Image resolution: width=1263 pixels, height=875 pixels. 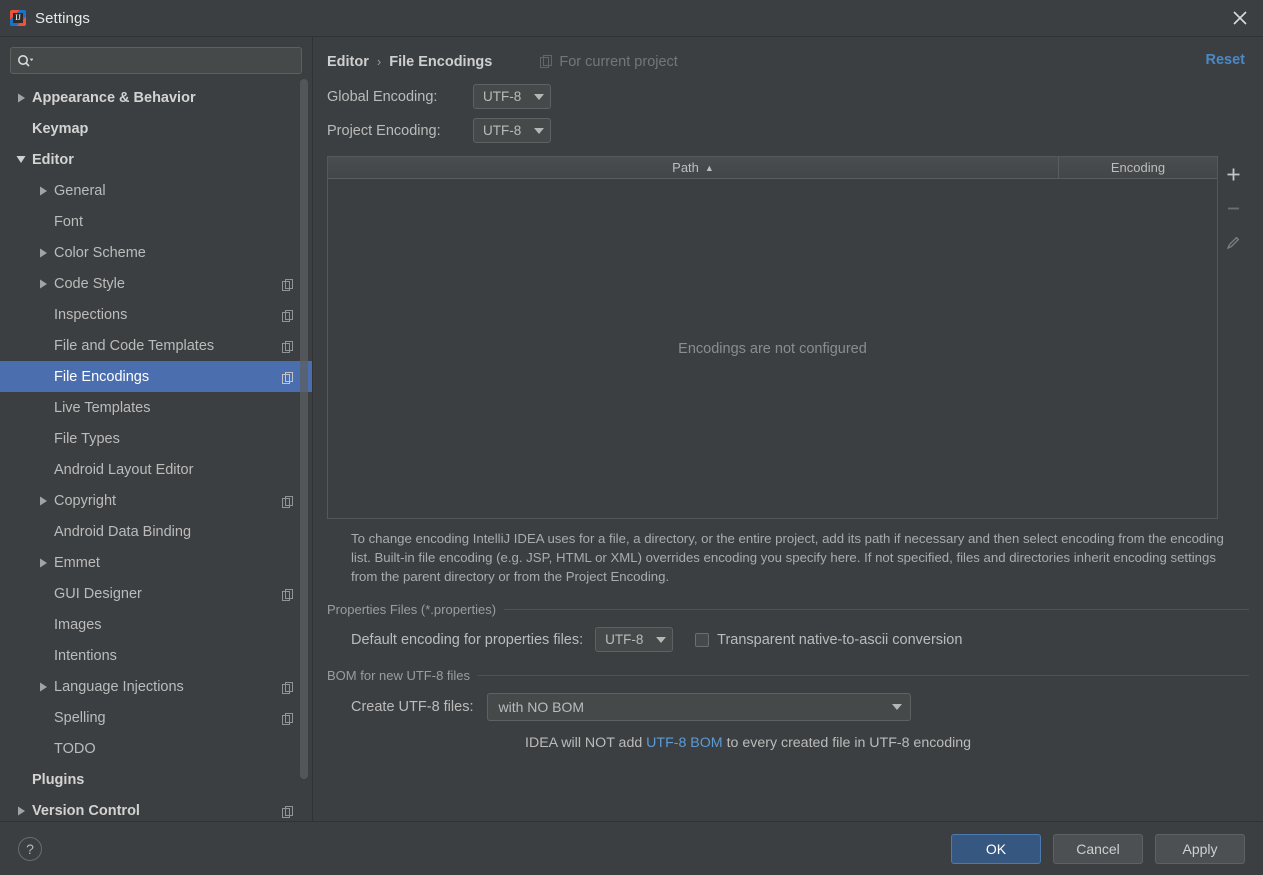 I want to click on sidebar-scrollbar, so click(x=304, y=429).